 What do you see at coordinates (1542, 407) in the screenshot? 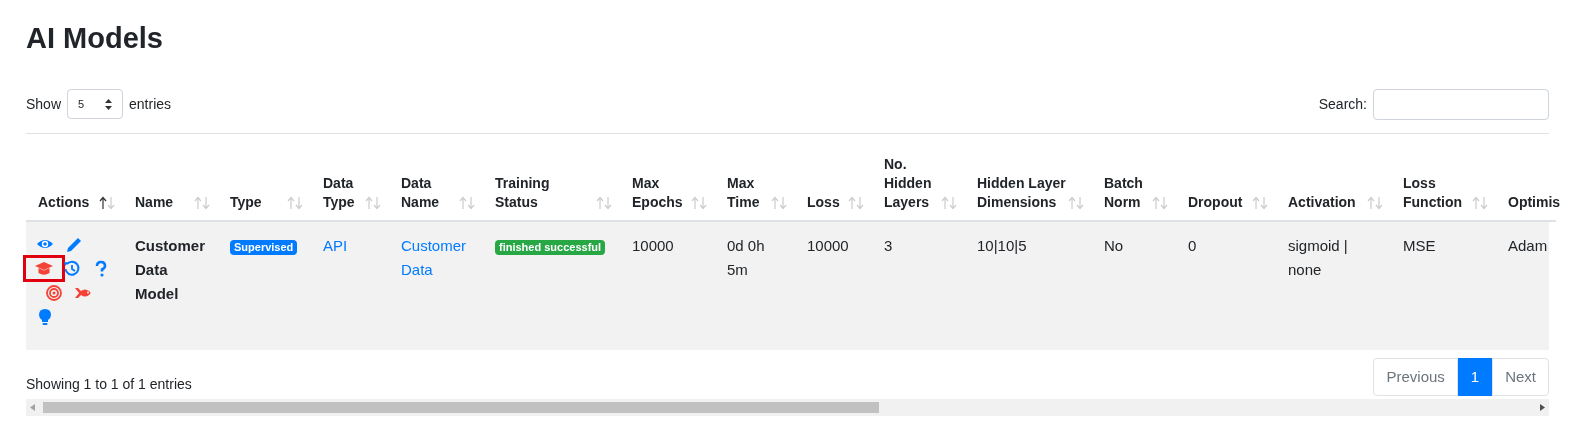
I see `scroll-right-arrow-icon` at bounding box center [1542, 407].